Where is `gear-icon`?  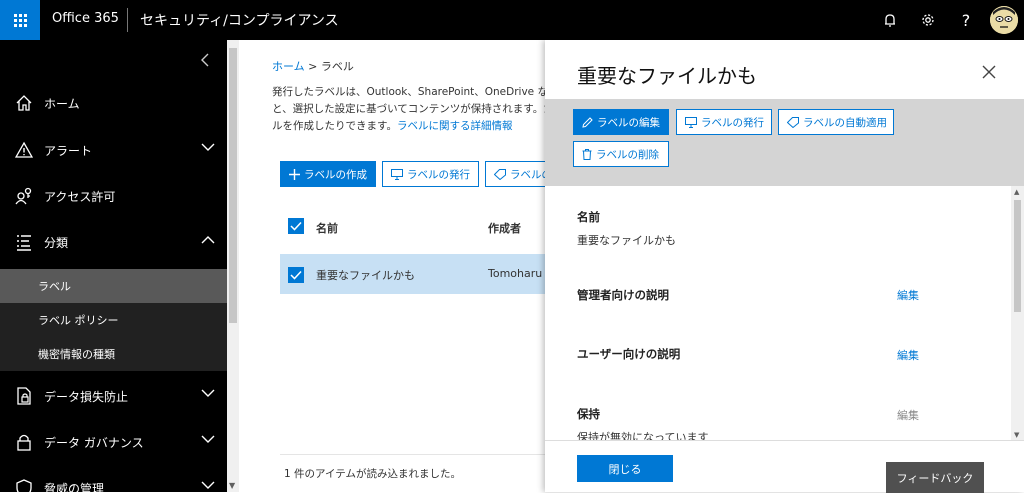
gear-icon is located at coordinates (928, 20).